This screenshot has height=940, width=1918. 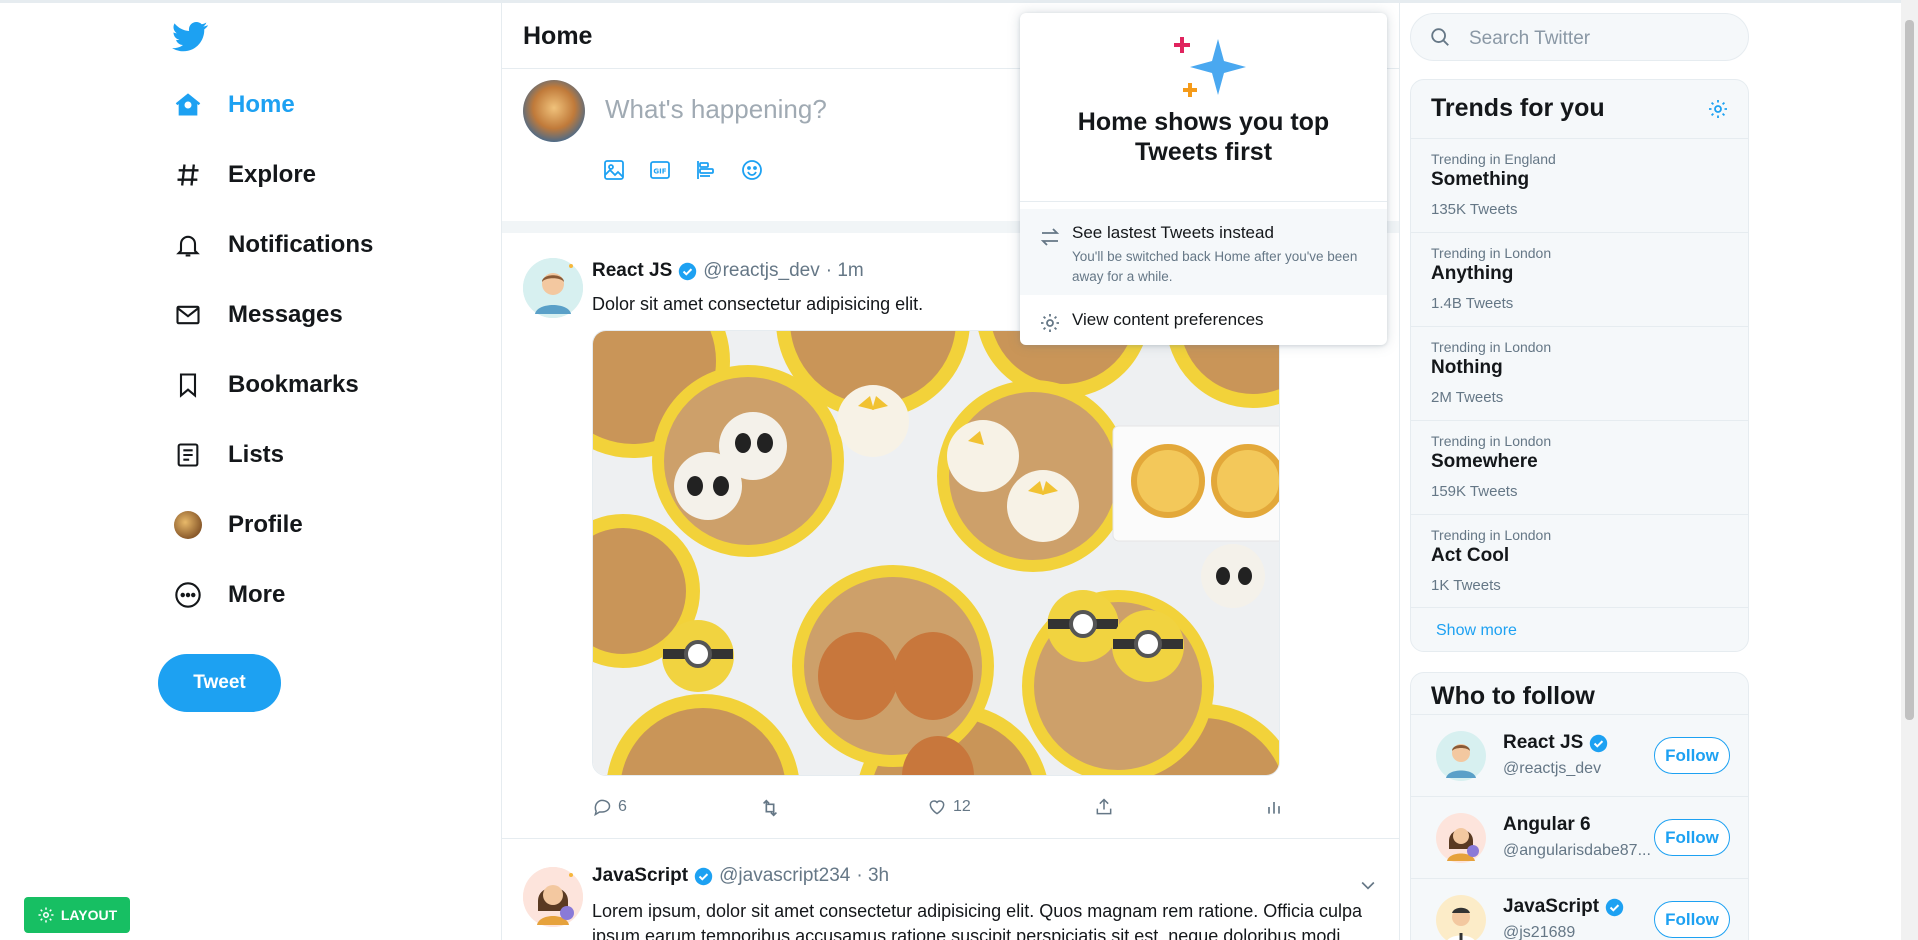 I want to click on nav-item-more: More, so click(x=228, y=595).